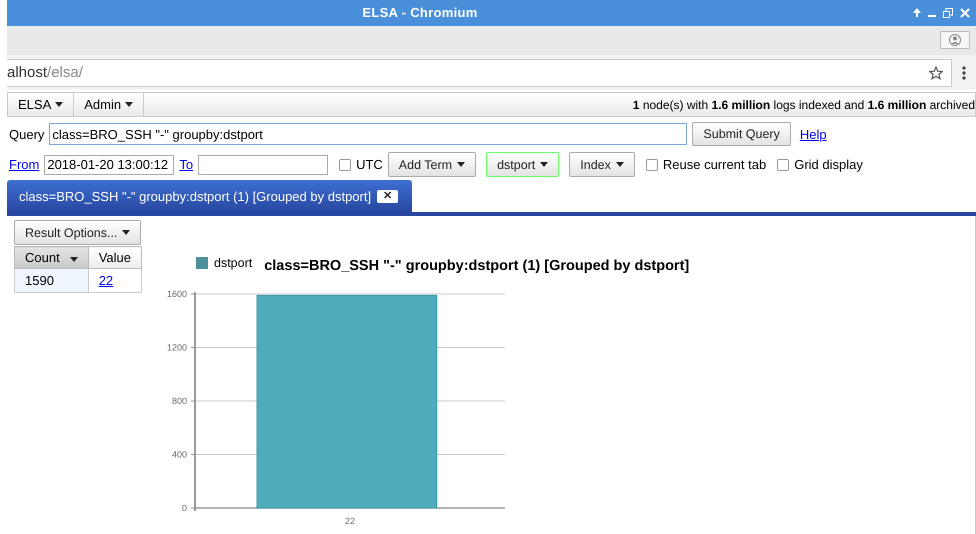  Describe the element at coordinates (714, 164) in the screenshot. I see `checkbox-label: Reuse current tab` at that location.